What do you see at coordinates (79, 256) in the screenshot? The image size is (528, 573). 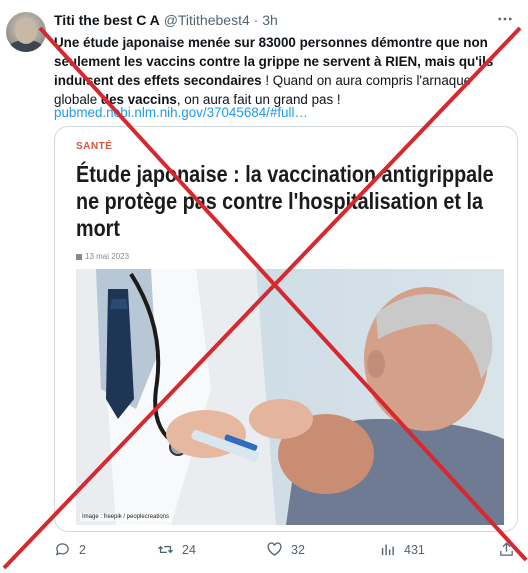 I see `calendar-icon` at bounding box center [79, 256].